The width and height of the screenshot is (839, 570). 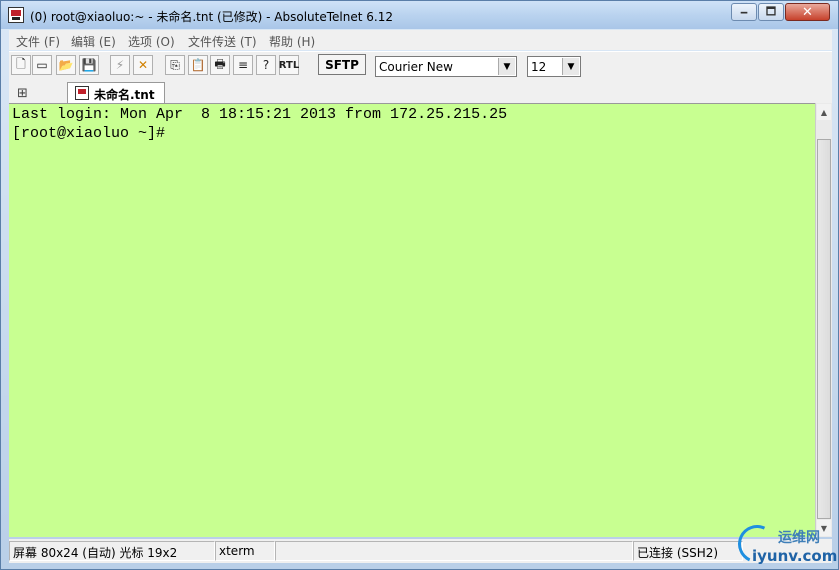 I want to click on tab-label: 未命名.tnt, so click(x=124, y=95).